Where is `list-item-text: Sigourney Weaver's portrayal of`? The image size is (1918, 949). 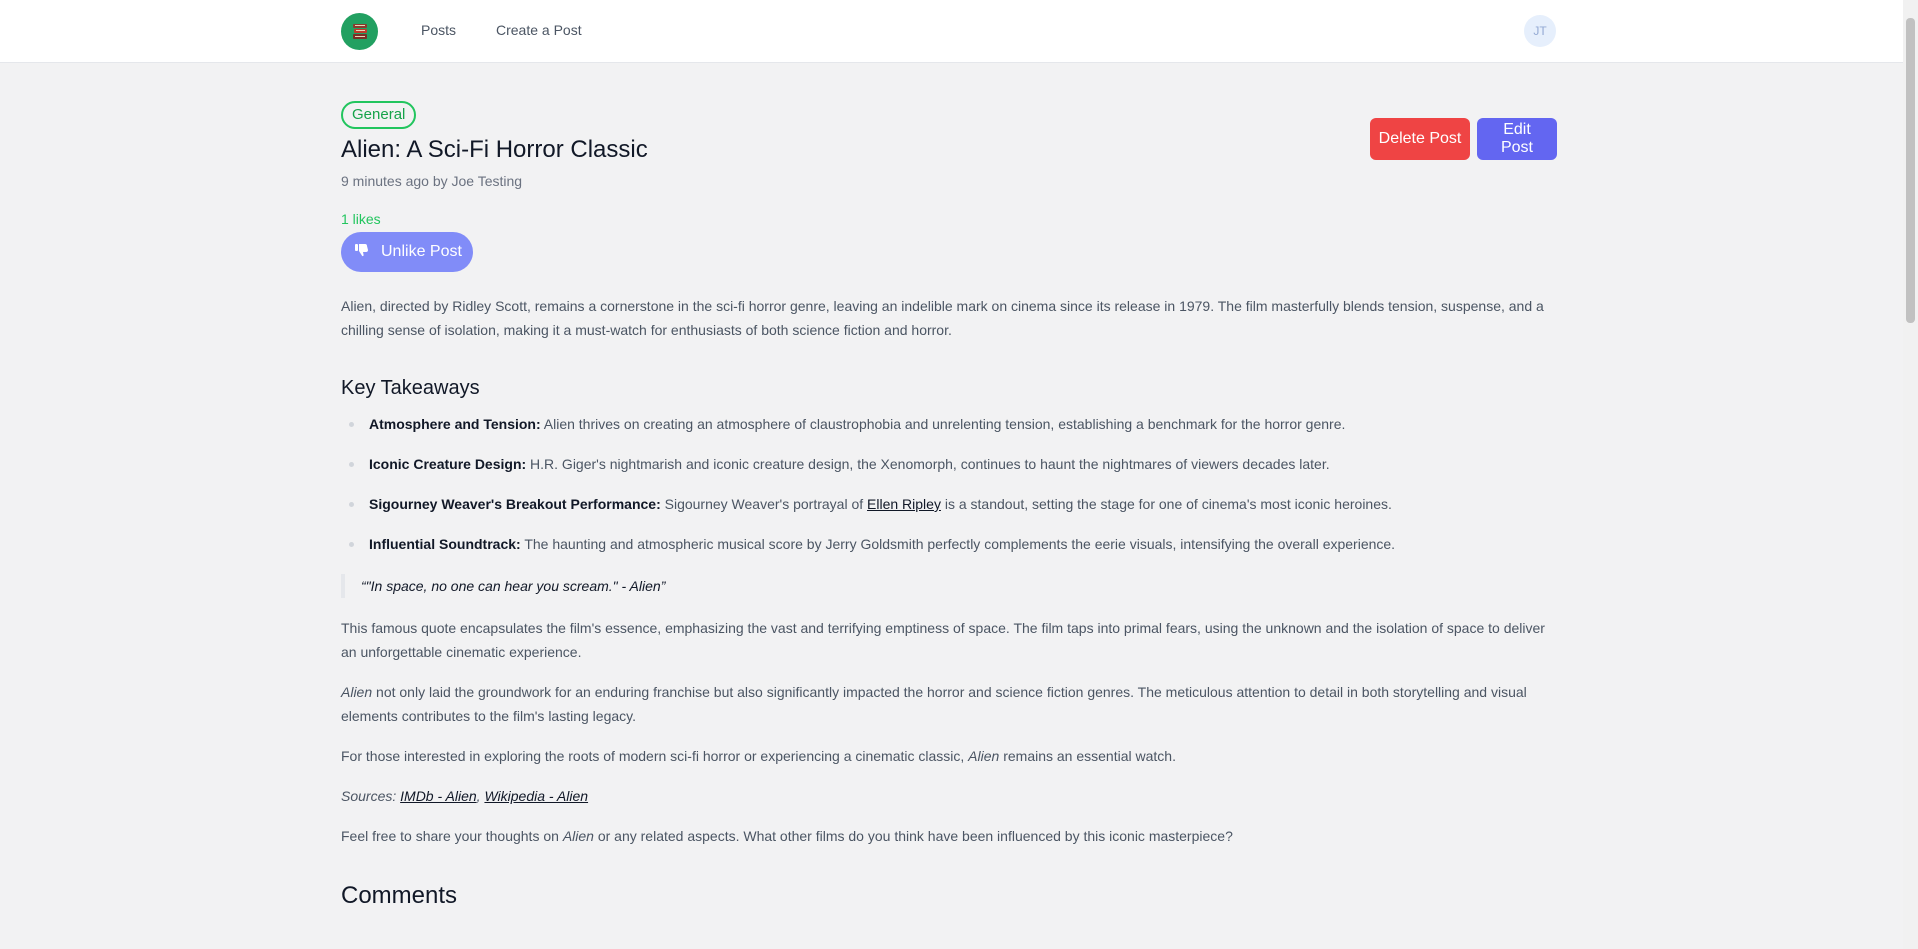
list-item-text: Sigourney Weaver's portrayal of is located at coordinates (764, 504).